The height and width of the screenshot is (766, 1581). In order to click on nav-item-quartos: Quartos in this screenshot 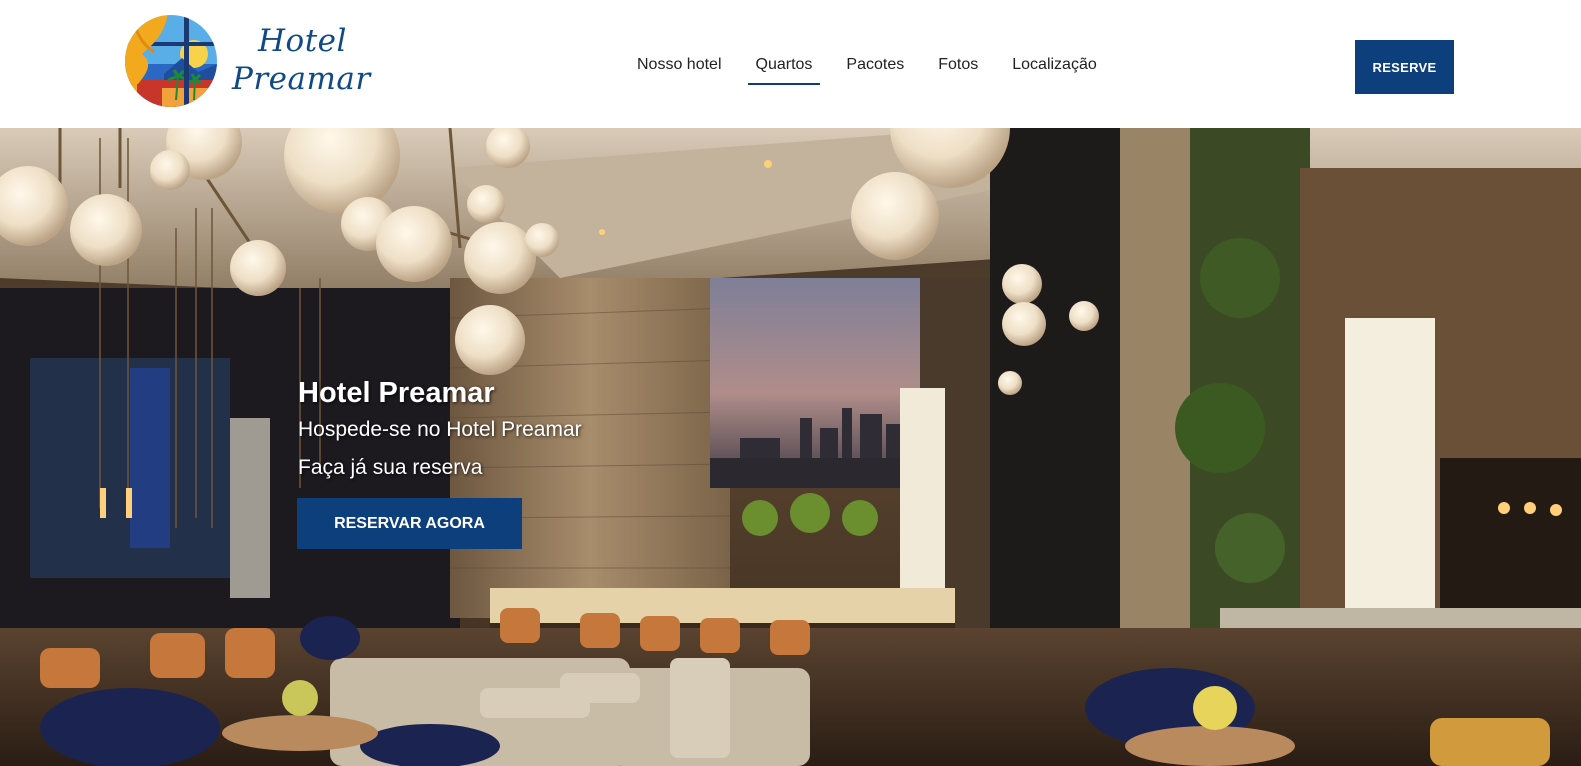, I will do `click(784, 69)`.